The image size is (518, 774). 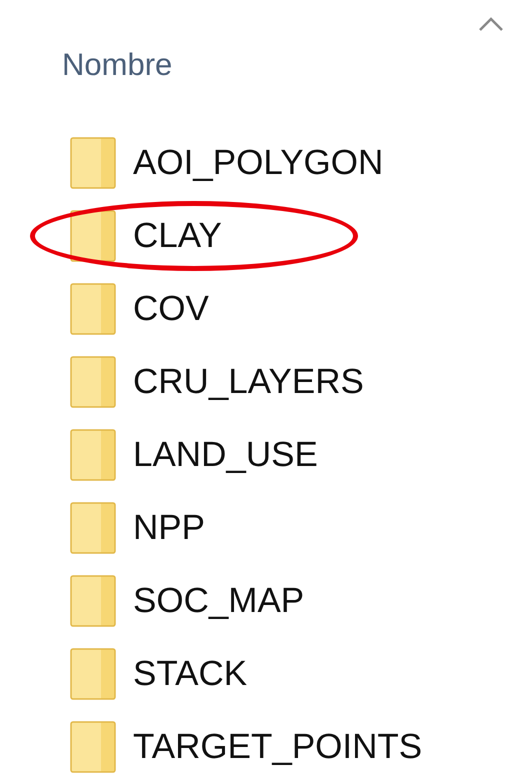 What do you see at coordinates (117, 65) in the screenshot?
I see `column-header: Nombre` at bounding box center [117, 65].